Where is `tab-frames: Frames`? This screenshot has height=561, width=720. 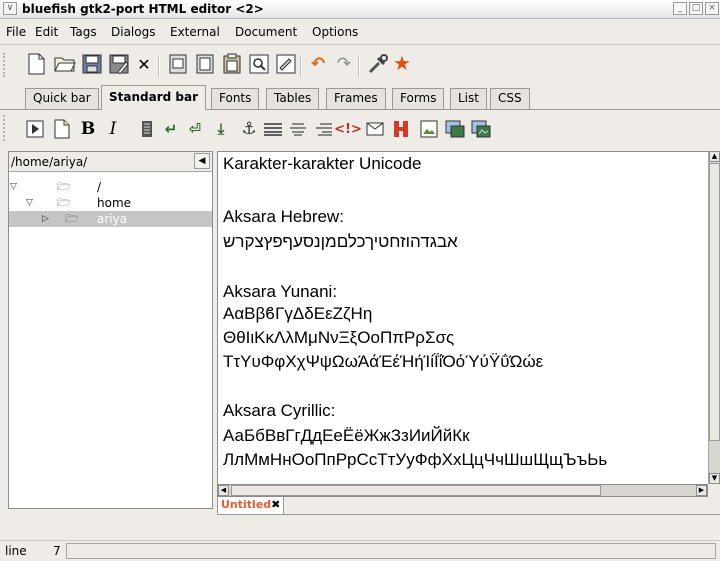 tab-frames: Frames is located at coordinates (356, 98).